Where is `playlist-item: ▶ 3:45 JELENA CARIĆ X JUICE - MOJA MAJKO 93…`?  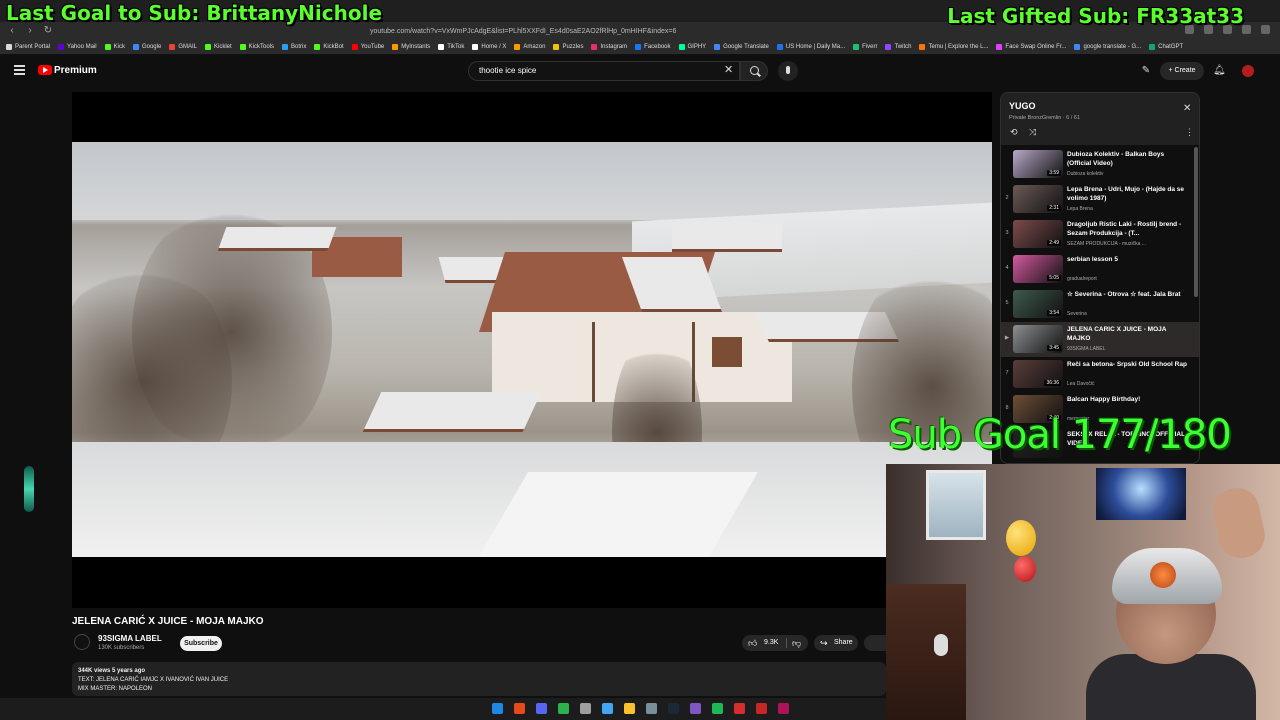
playlist-item: ▶ 3:45 JELENA CARIĆ X JUICE - MOJA MAJKO 93… is located at coordinates (1100, 339).